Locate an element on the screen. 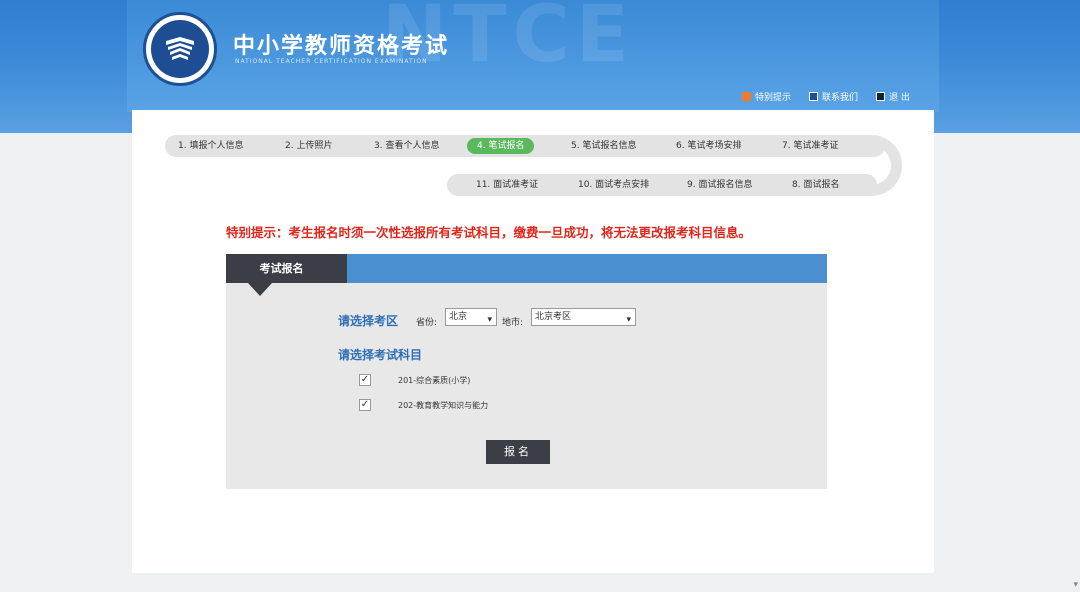 This screenshot has width=1080, height=592. exit-link: 退 出 is located at coordinates (893, 96).